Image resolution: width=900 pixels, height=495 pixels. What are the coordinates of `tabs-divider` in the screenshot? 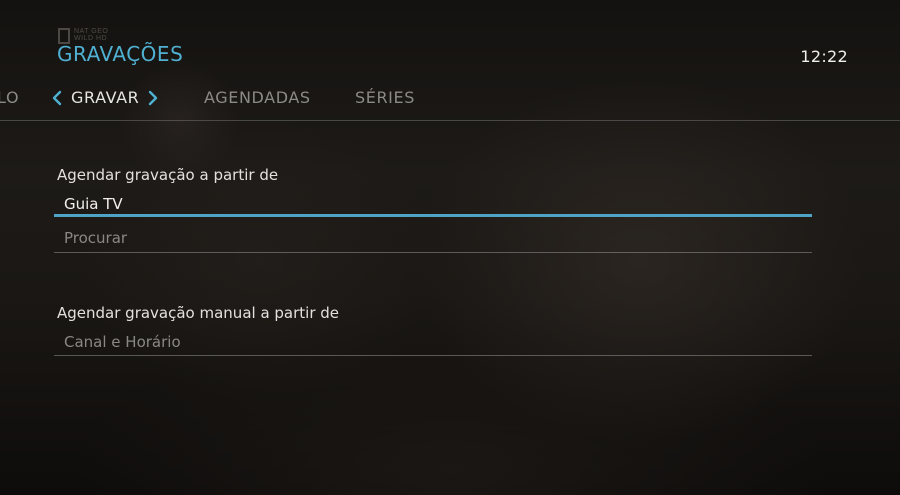 It's located at (450, 120).